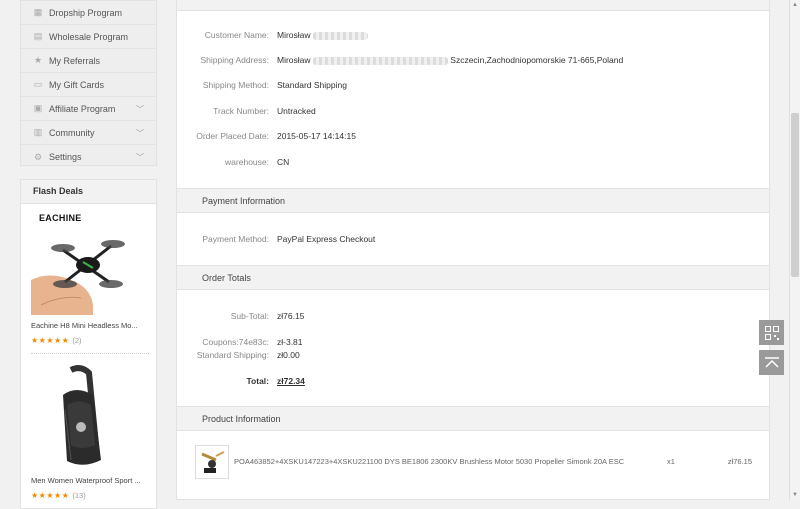  I want to click on gift-card-icon: ▭, so click(38, 84).